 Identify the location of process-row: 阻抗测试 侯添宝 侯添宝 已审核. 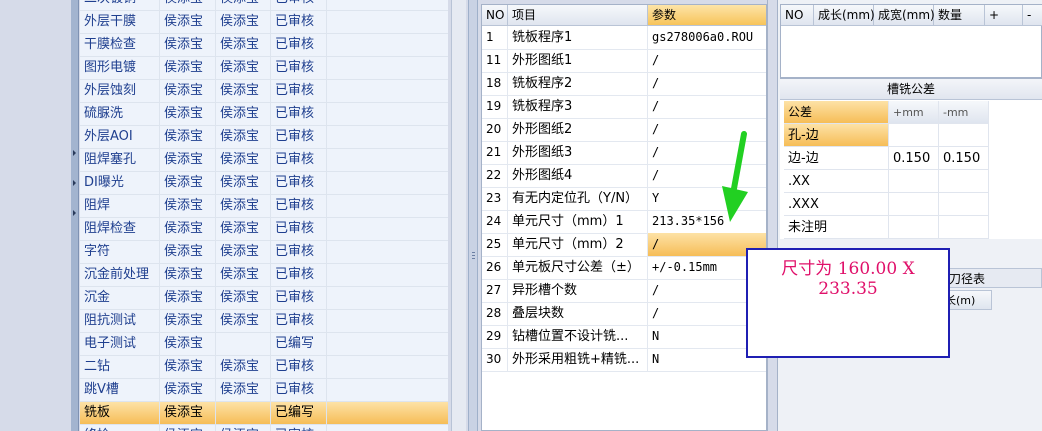
(264, 321).